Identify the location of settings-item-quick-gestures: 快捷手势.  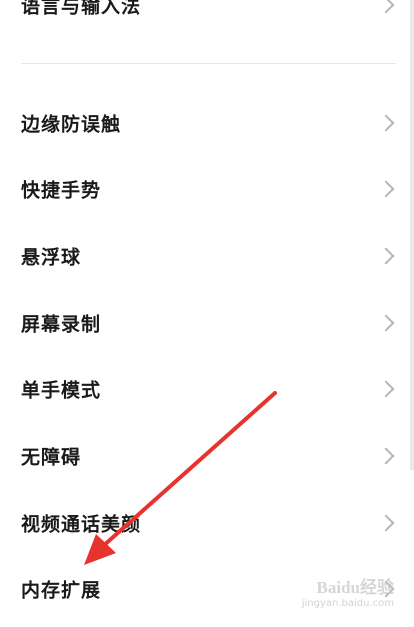
(205, 189).